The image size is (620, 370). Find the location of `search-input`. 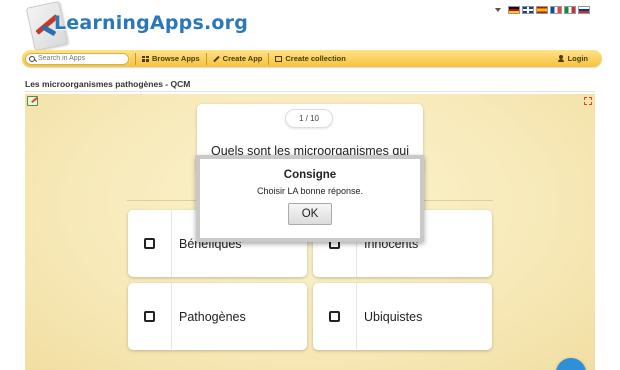

search-input is located at coordinates (80, 58).